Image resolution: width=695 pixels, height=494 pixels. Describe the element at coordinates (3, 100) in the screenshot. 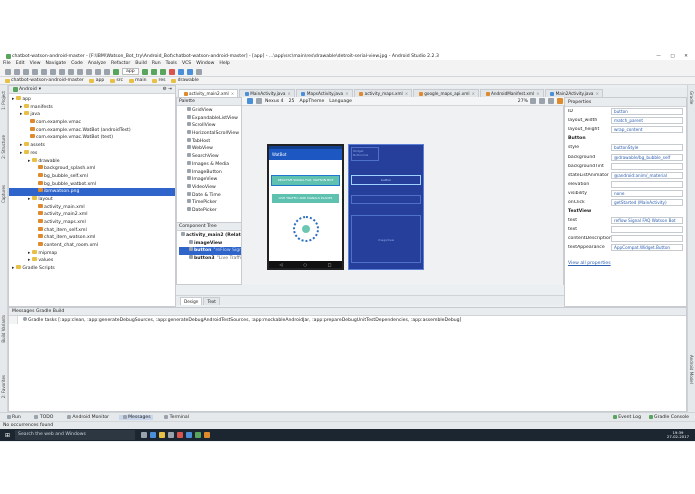

I see `project-tool-tab: 1: Project` at that location.